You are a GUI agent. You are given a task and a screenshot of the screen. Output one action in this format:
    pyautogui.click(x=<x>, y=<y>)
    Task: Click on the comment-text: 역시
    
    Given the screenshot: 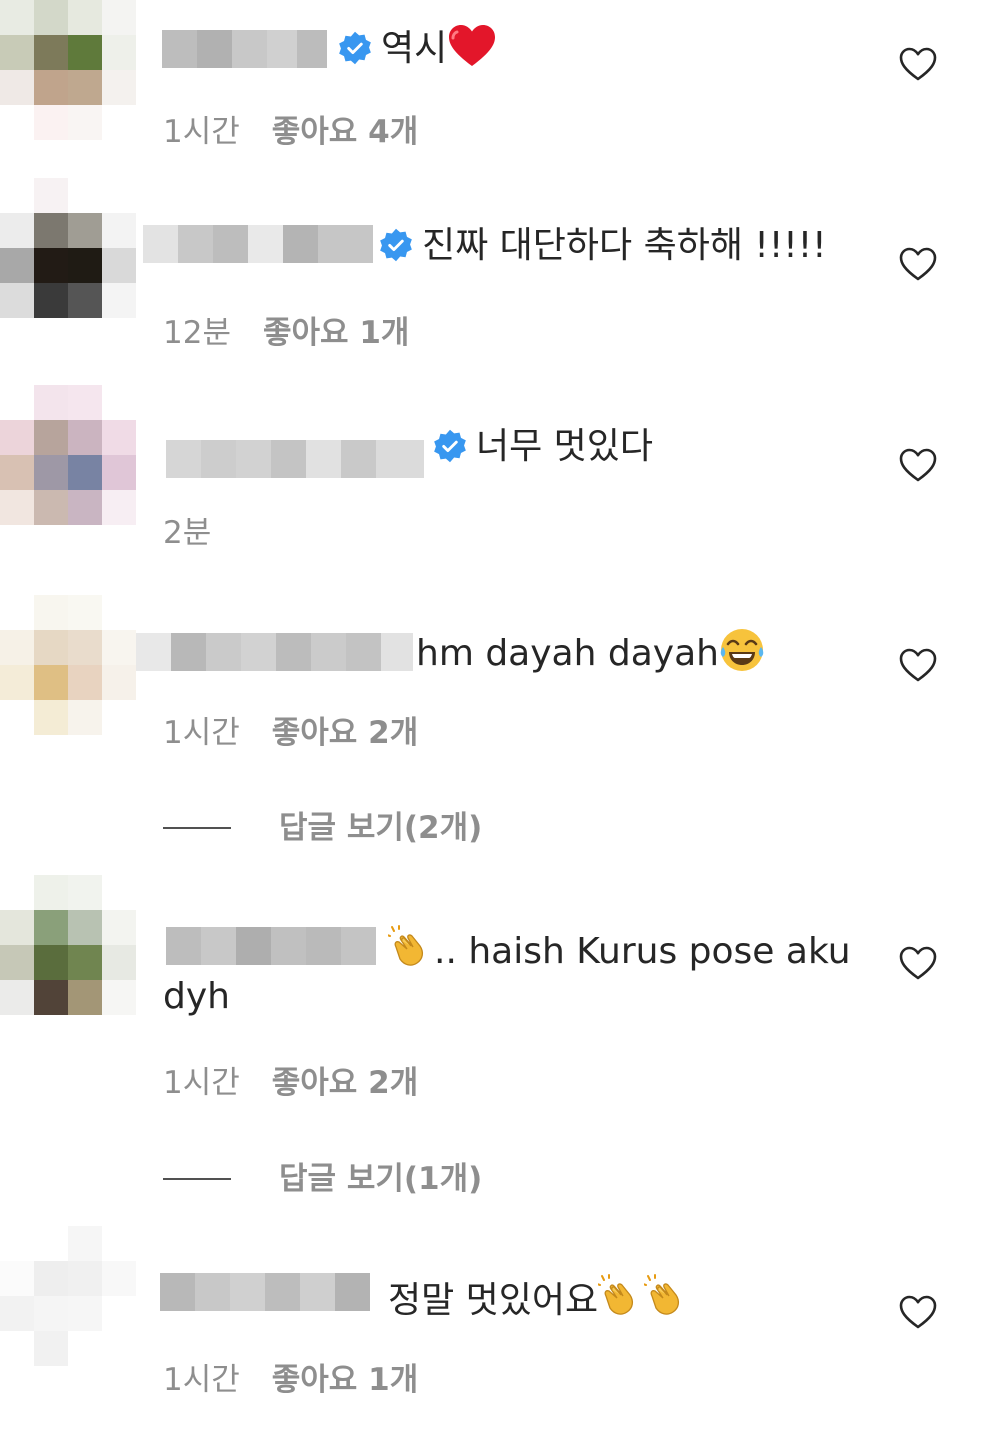 What is the action you would take?
    pyautogui.click(x=417, y=46)
    